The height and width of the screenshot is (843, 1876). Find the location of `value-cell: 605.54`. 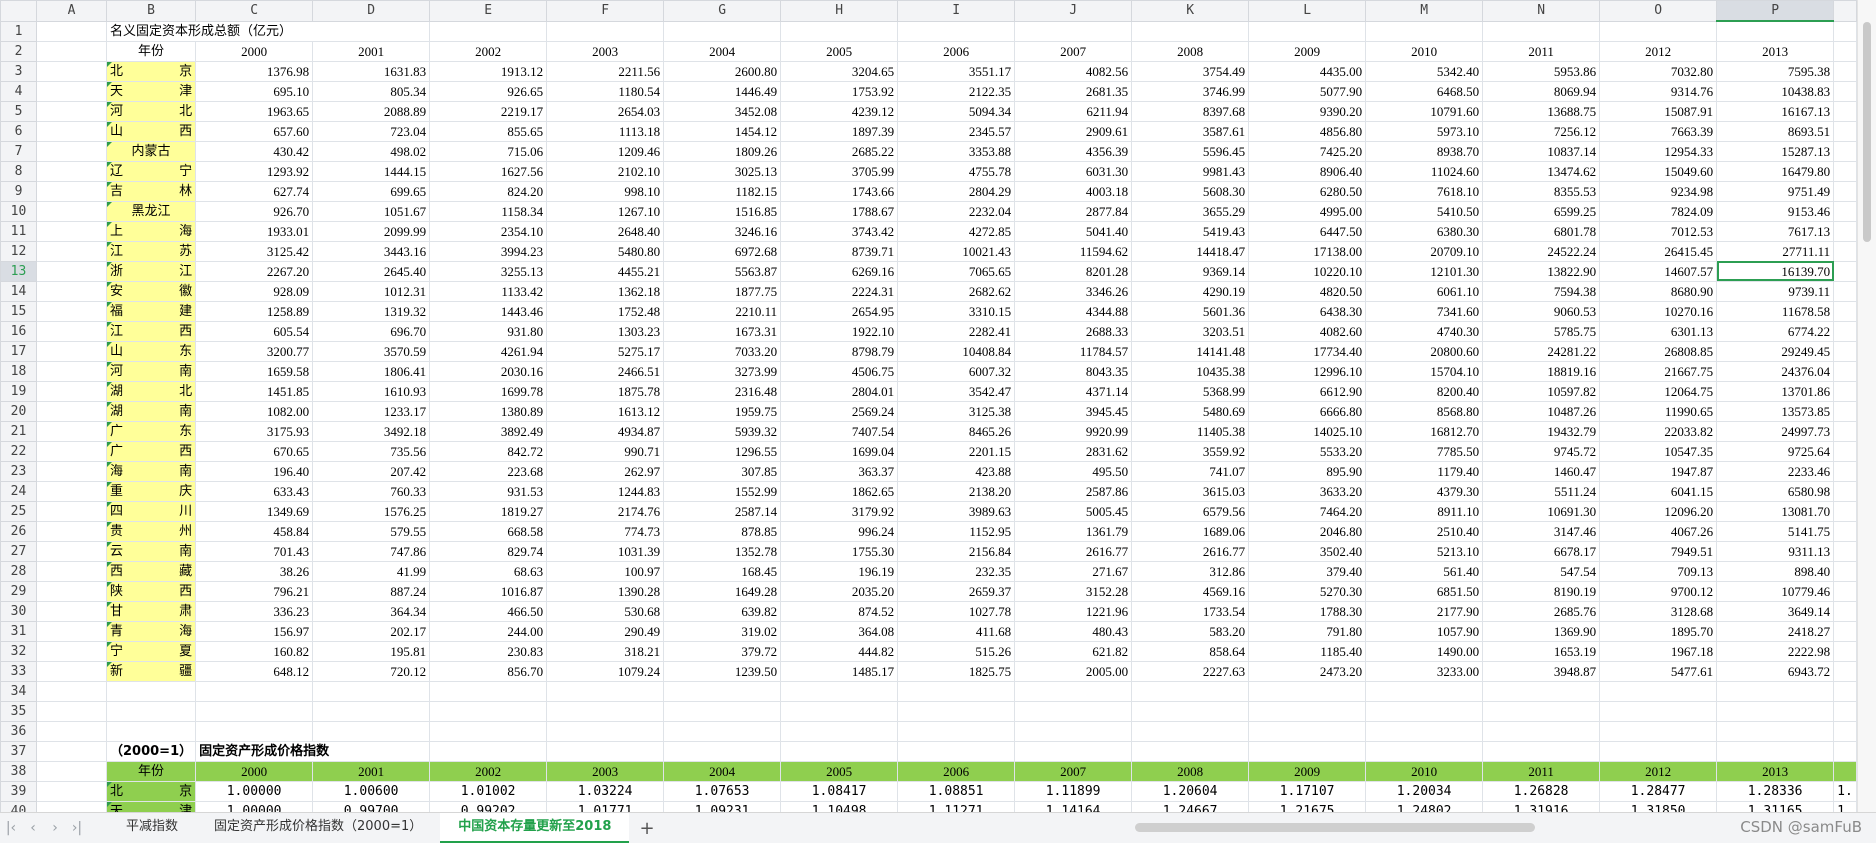

value-cell: 605.54 is located at coordinates (254, 331).